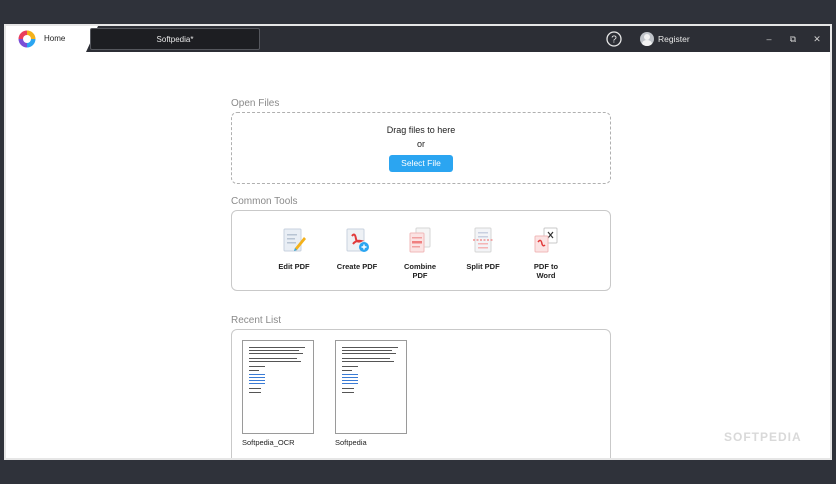 The width and height of the screenshot is (836, 484). Describe the element at coordinates (264, 201) in the screenshot. I see `common-tools-heading: Common Tools` at that location.